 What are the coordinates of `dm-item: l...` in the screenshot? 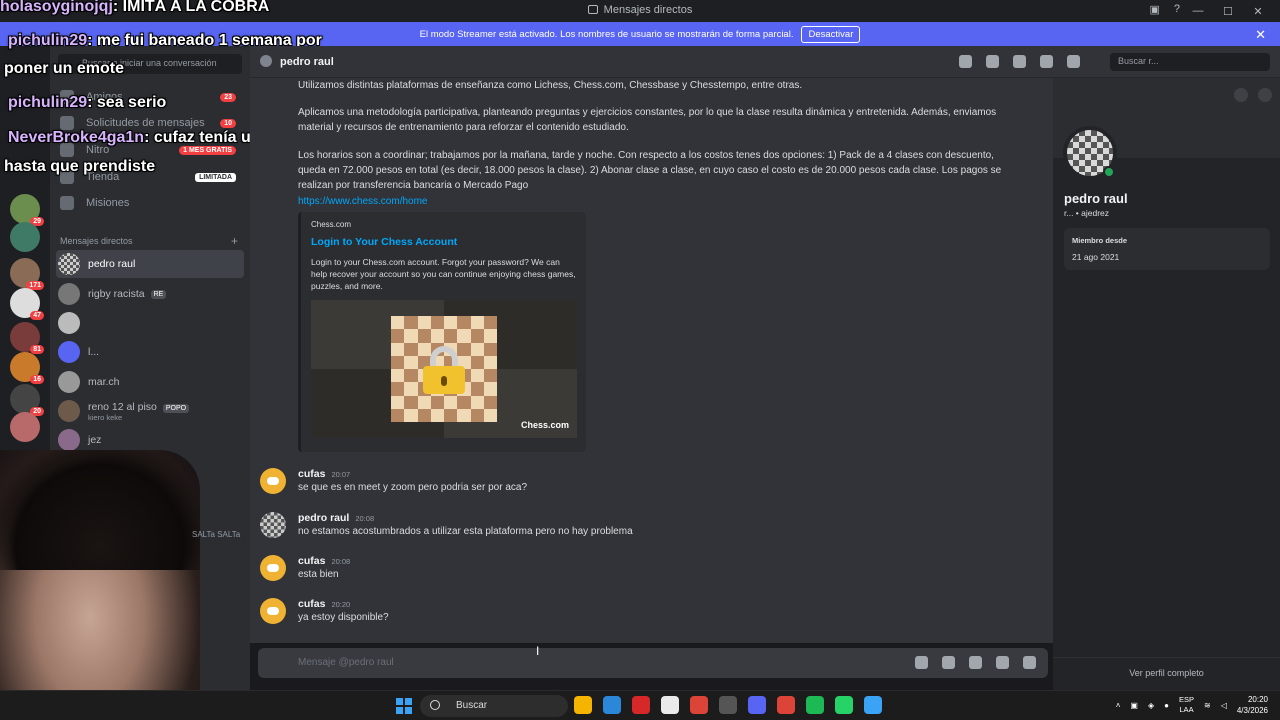 It's located at (150, 352).